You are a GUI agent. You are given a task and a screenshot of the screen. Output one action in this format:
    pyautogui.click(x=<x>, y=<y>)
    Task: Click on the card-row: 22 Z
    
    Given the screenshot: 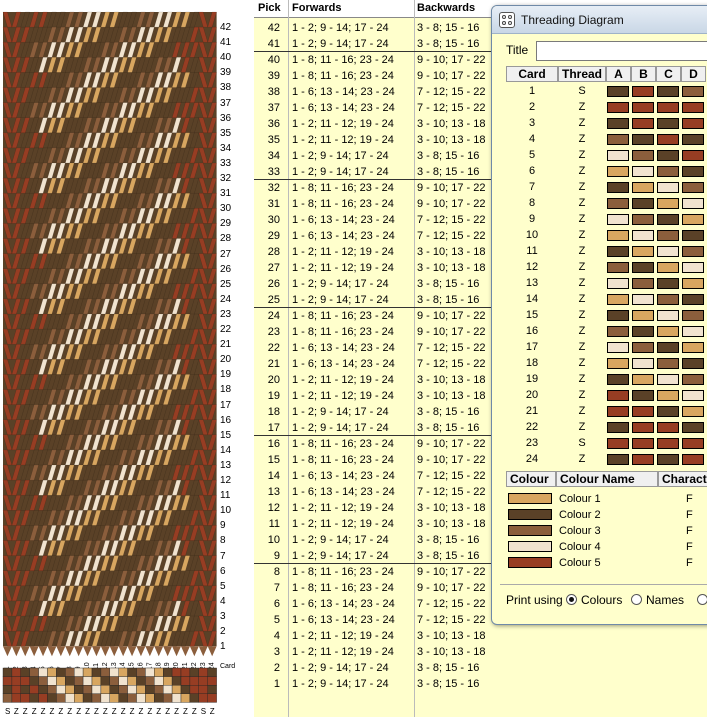 What is the action you would take?
    pyautogui.click(x=606, y=427)
    